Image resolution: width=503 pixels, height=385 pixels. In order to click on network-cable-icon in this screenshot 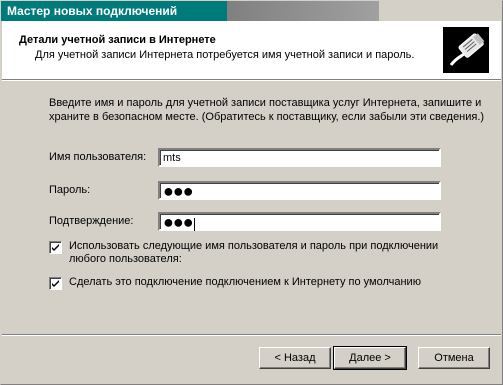, I will do `click(466, 50)`.